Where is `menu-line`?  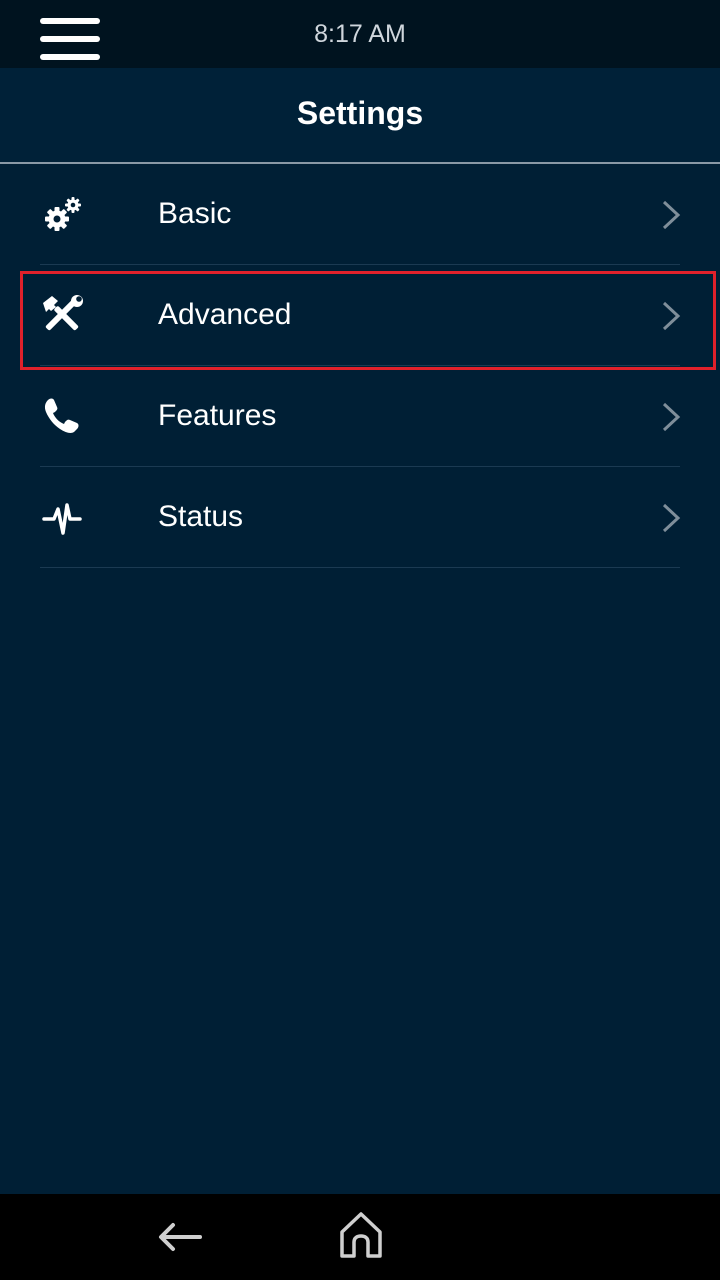 menu-line is located at coordinates (70, 57).